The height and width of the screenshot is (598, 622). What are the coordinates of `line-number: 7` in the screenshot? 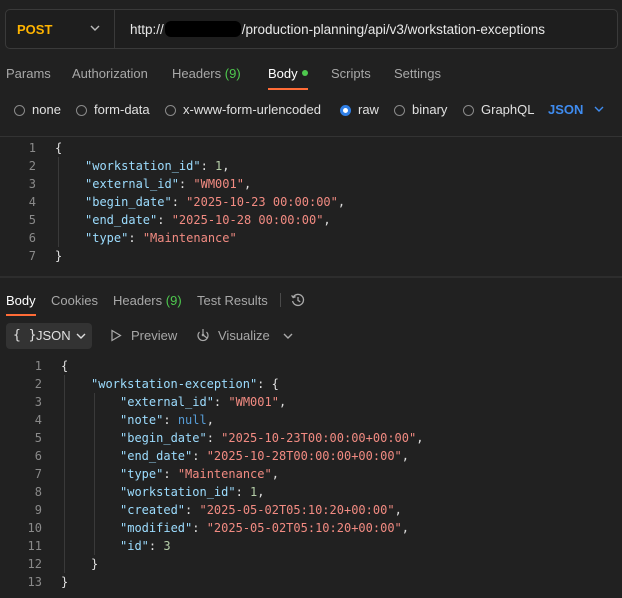 It's located at (32, 256).